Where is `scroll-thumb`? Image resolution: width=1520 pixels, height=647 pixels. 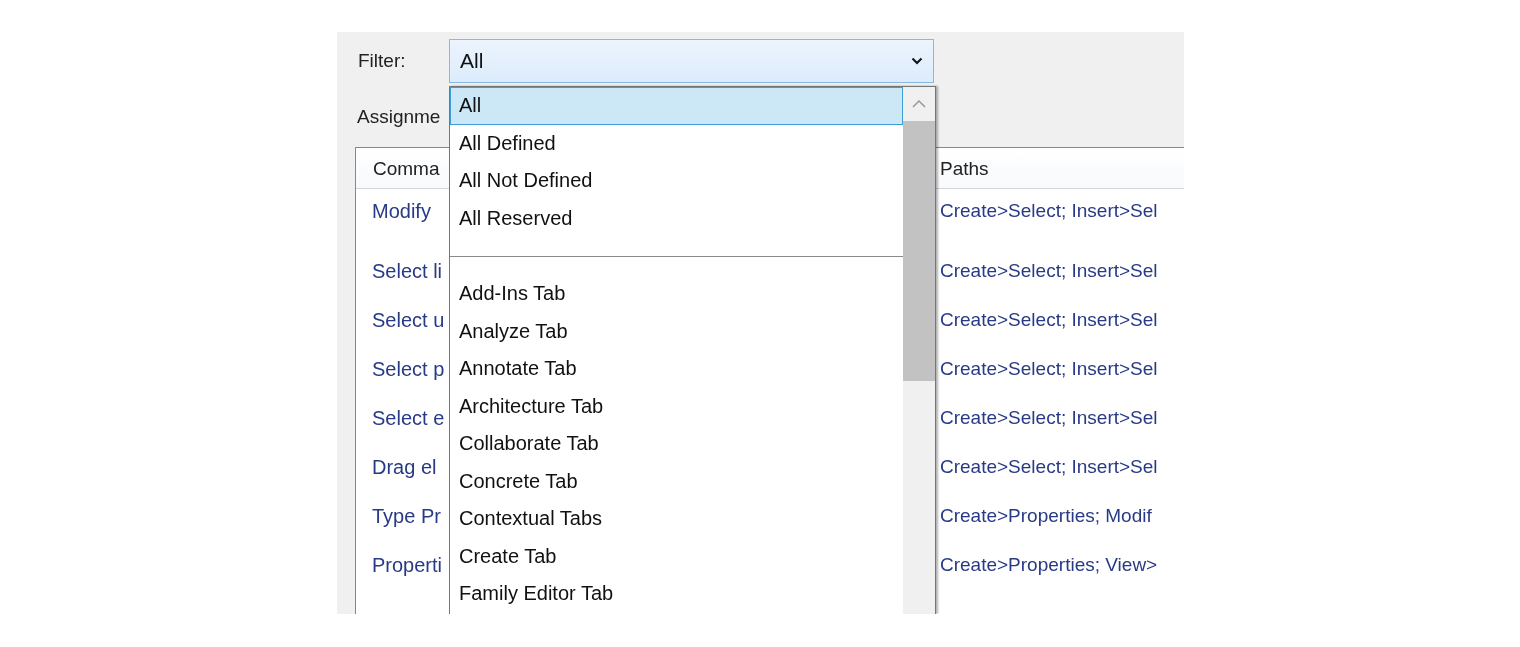 scroll-thumb is located at coordinates (919, 251).